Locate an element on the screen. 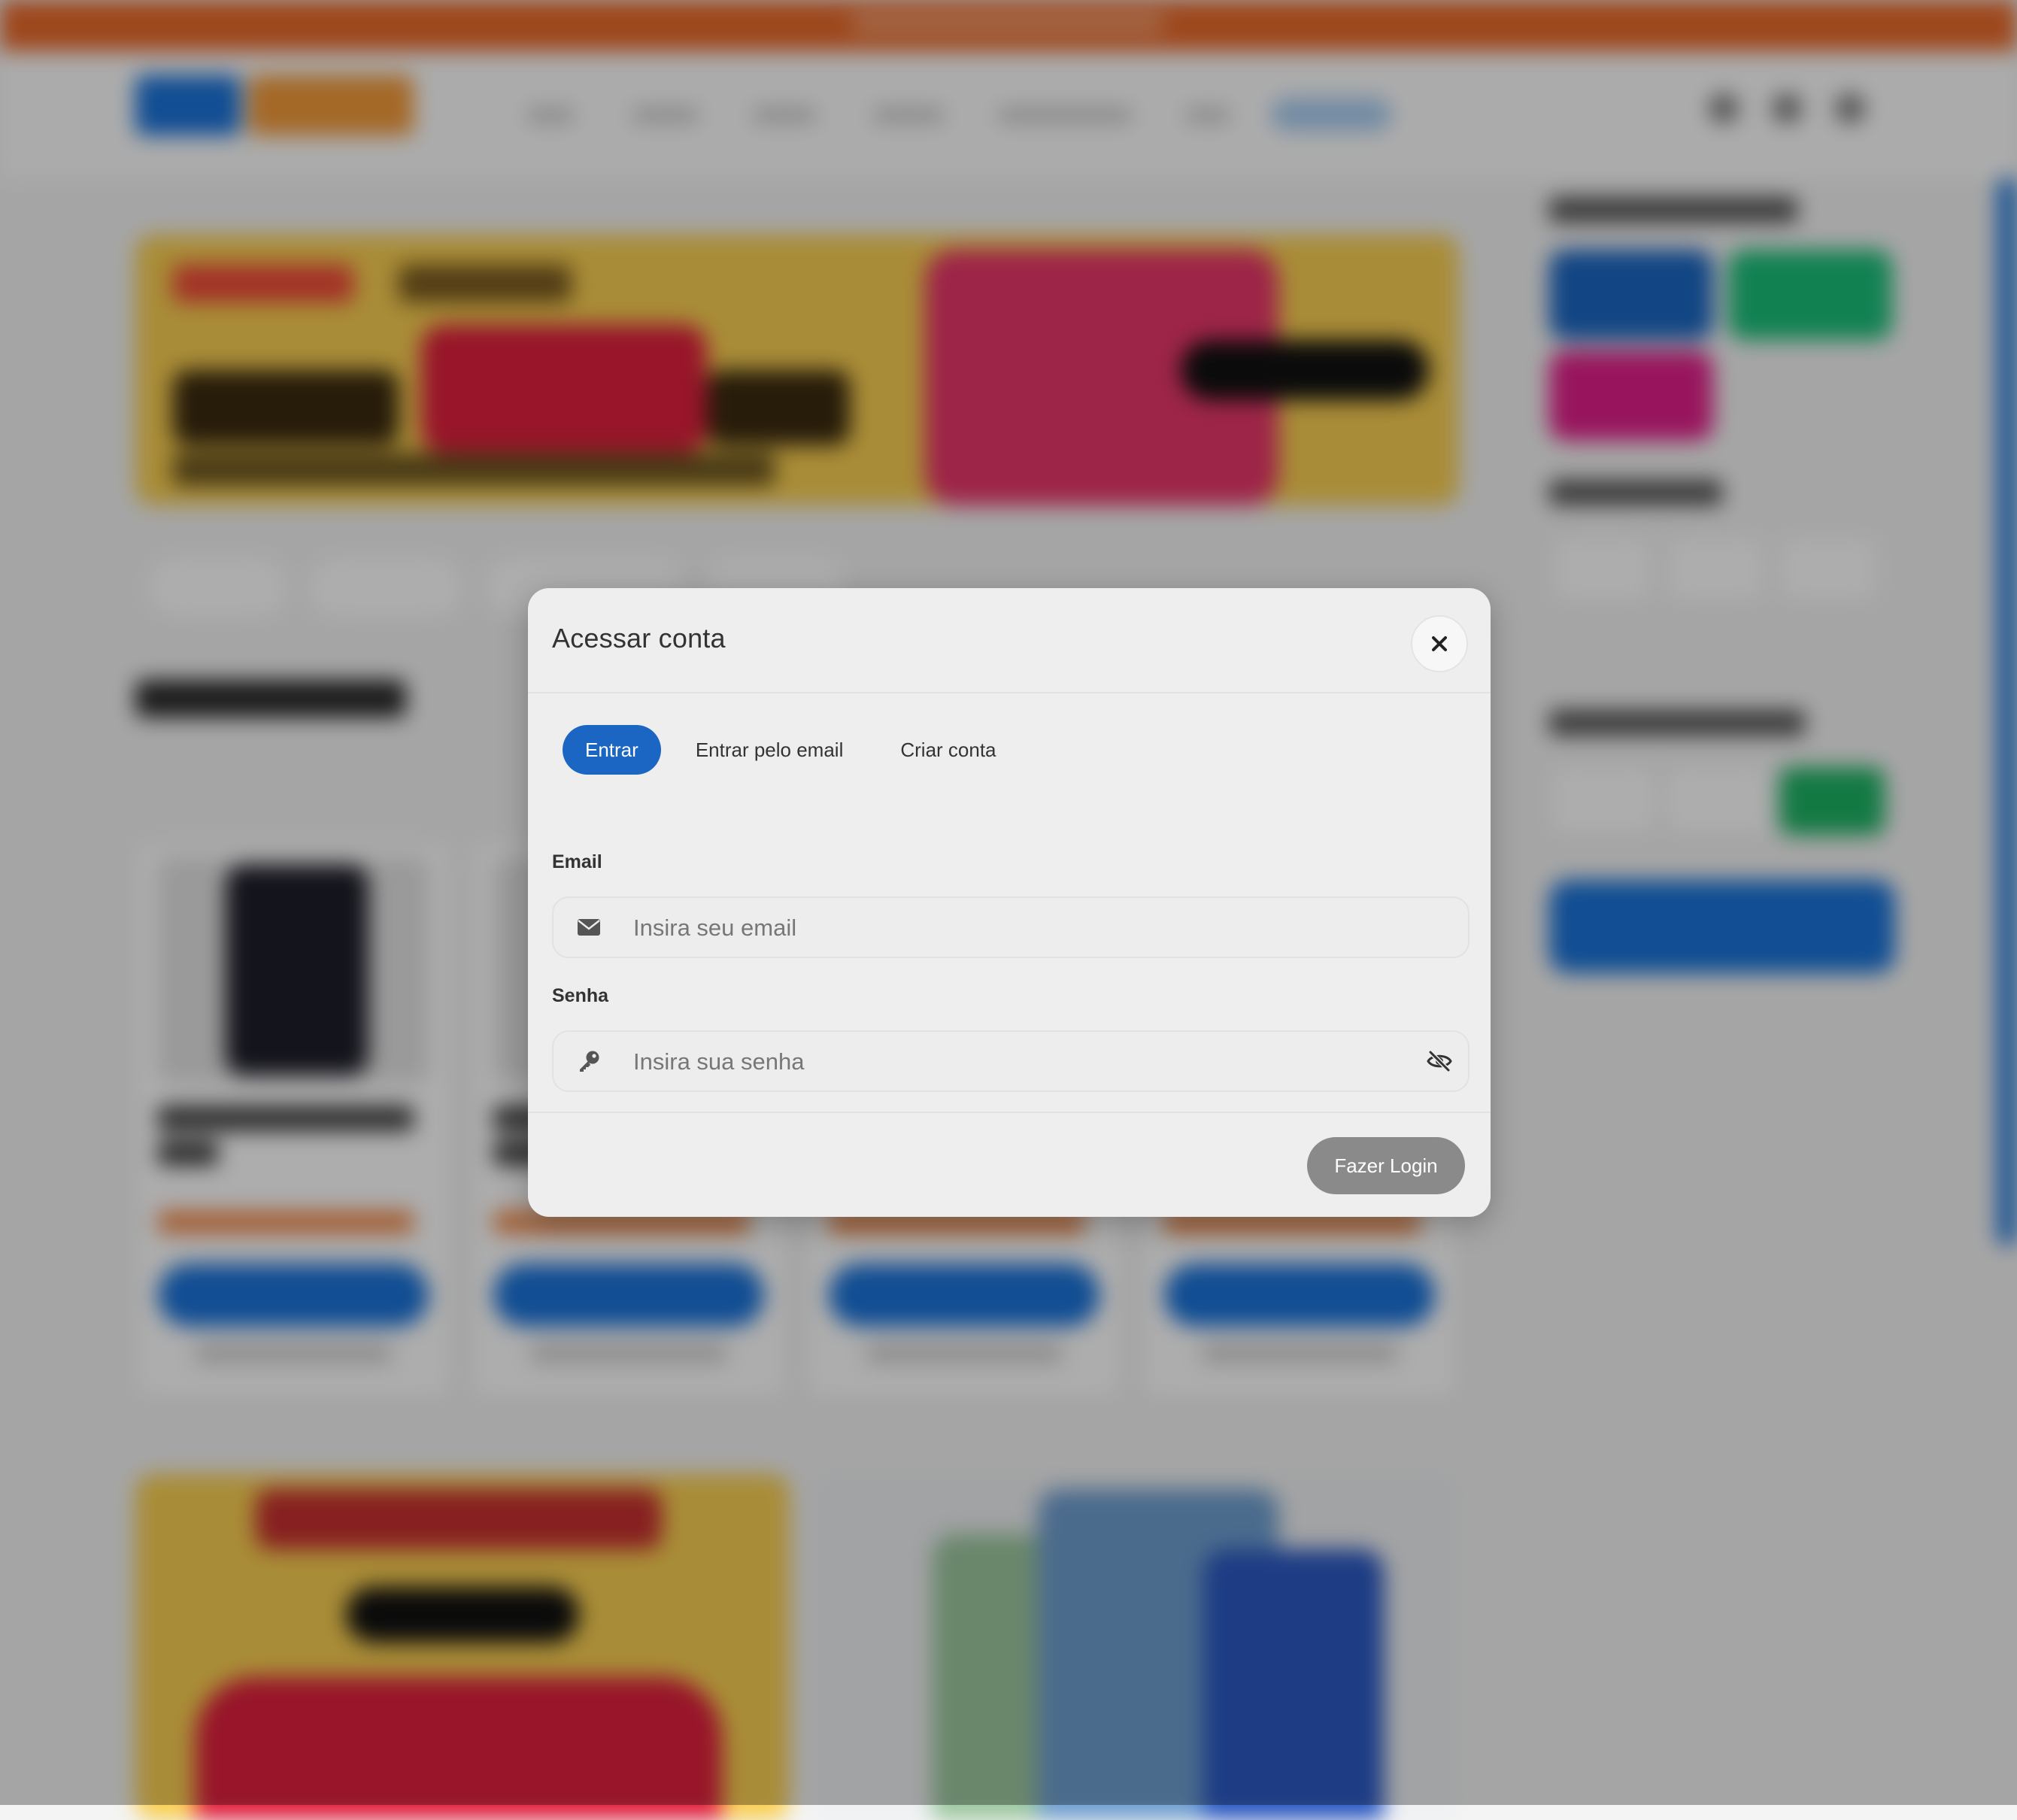  close-icon is located at coordinates (1439, 643).